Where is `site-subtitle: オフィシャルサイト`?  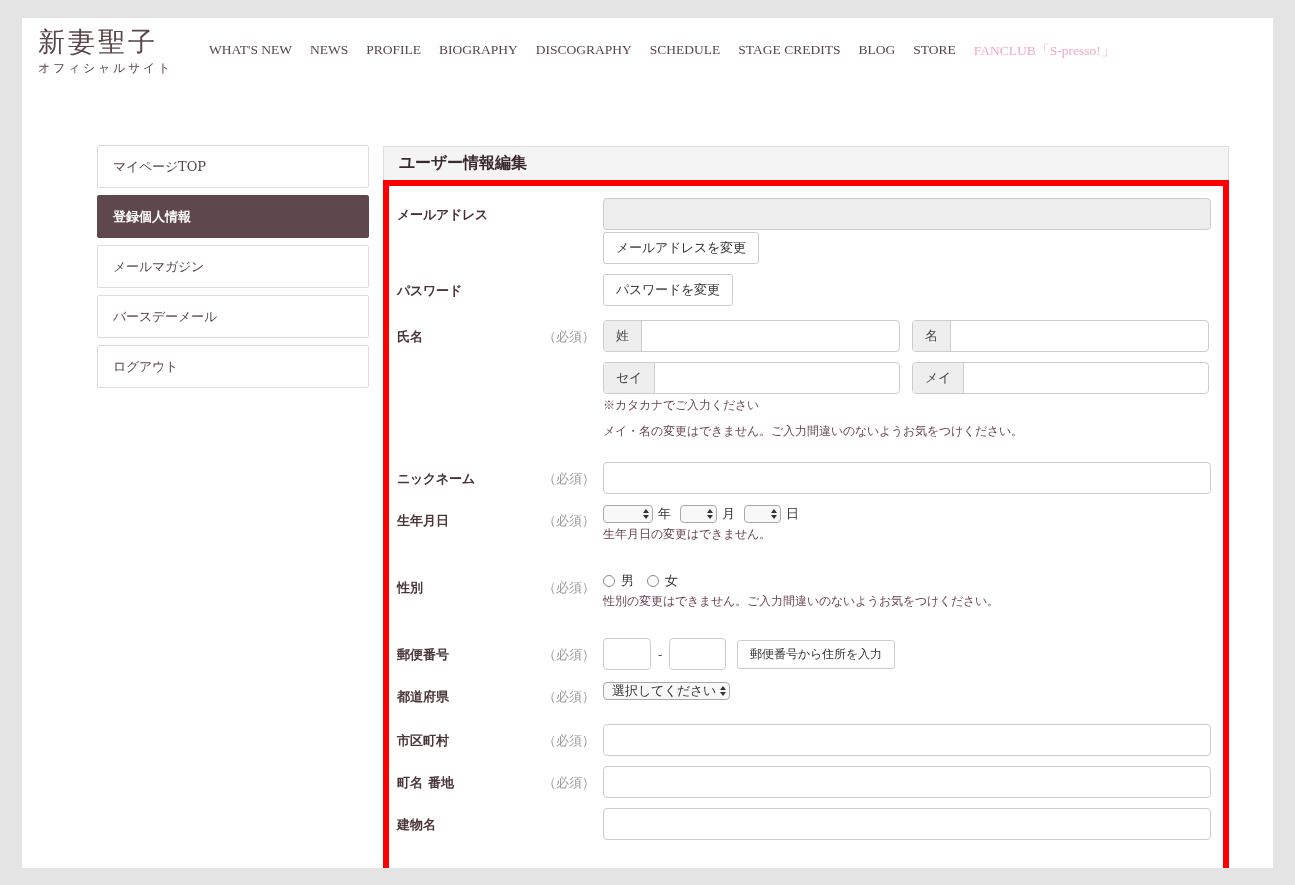
site-subtitle: オフィシャルサイト is located at coordinates (105, 68).